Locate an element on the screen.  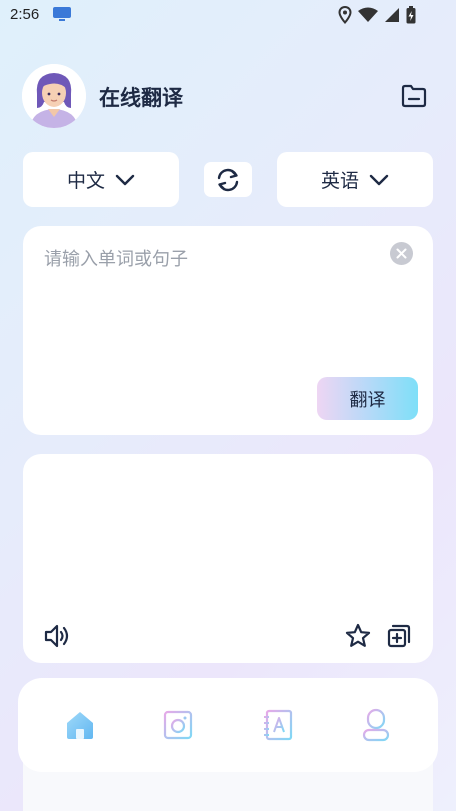
notification-icon is located at coordinates (62, 14).